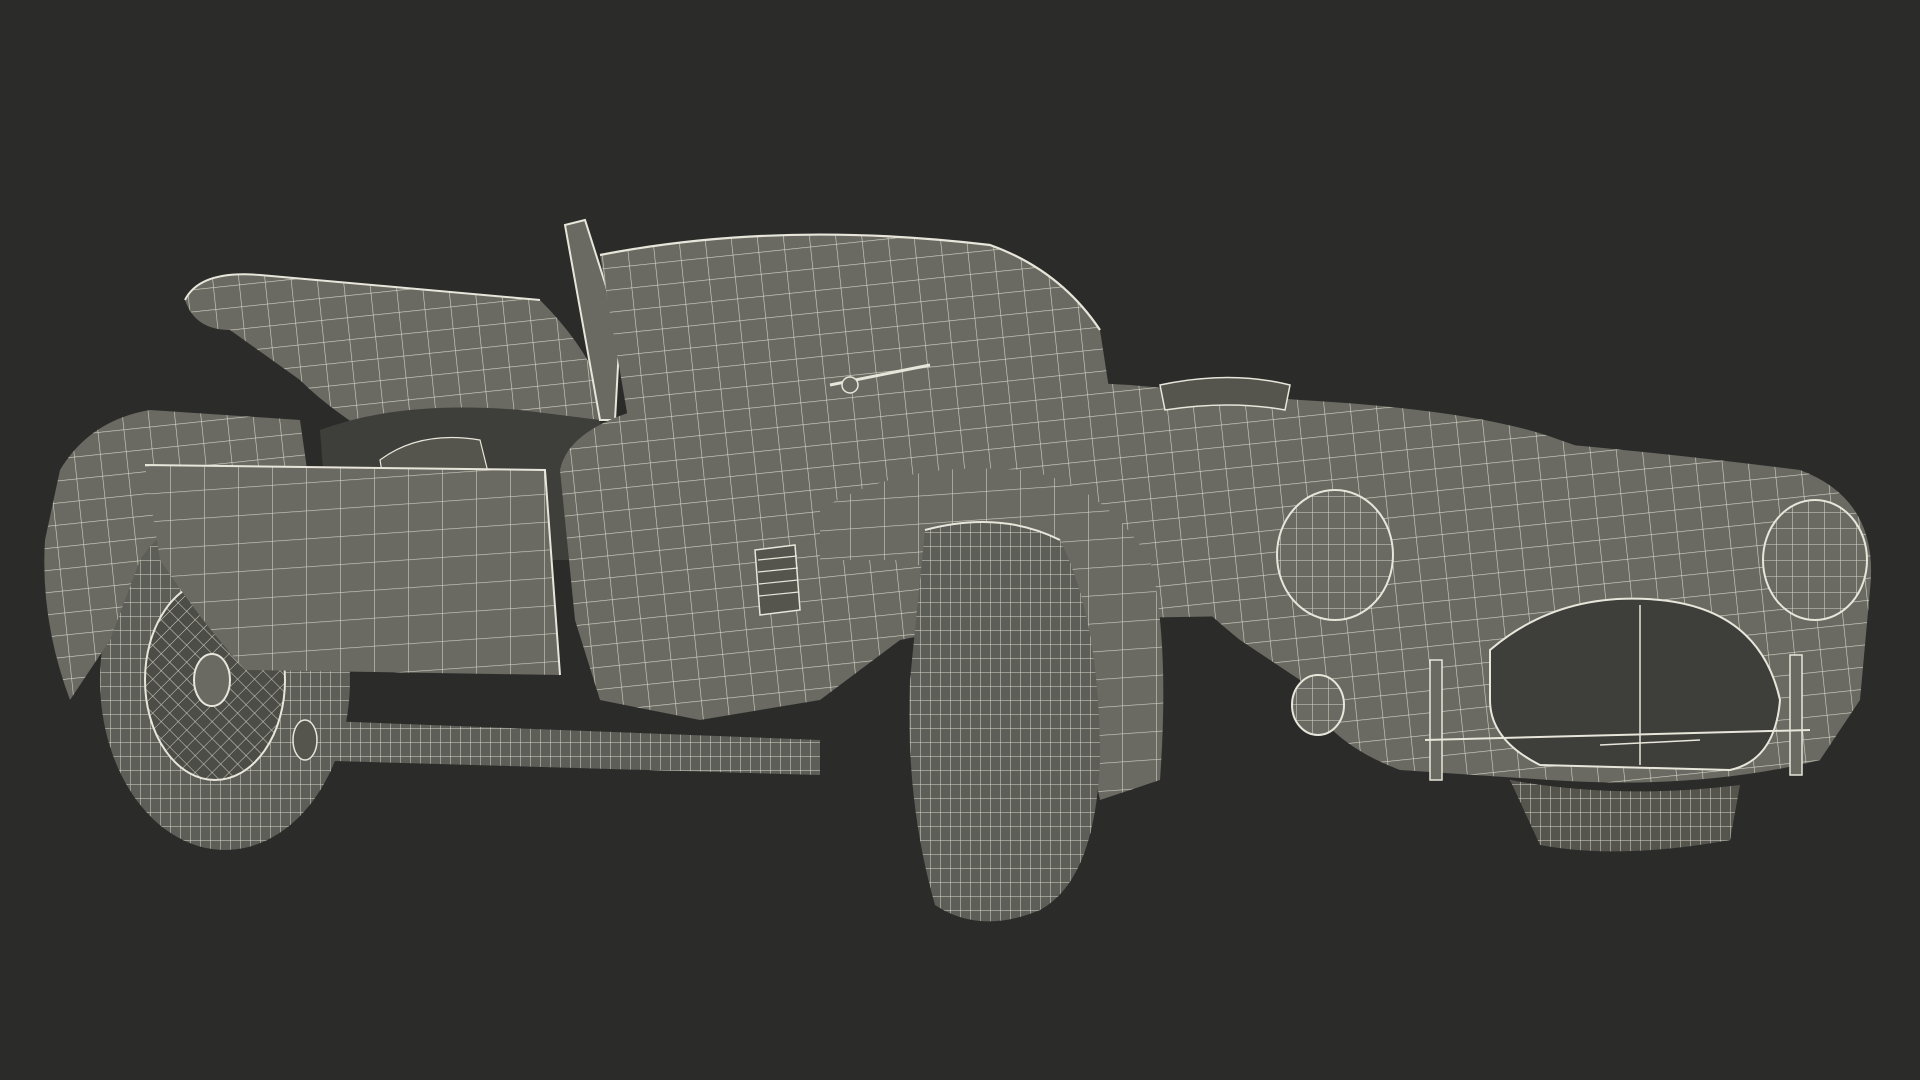  What do you see at coordinates (1225, 393) in the screenshot?
I see `hood-scoop` at bounding box center [1225, 393].